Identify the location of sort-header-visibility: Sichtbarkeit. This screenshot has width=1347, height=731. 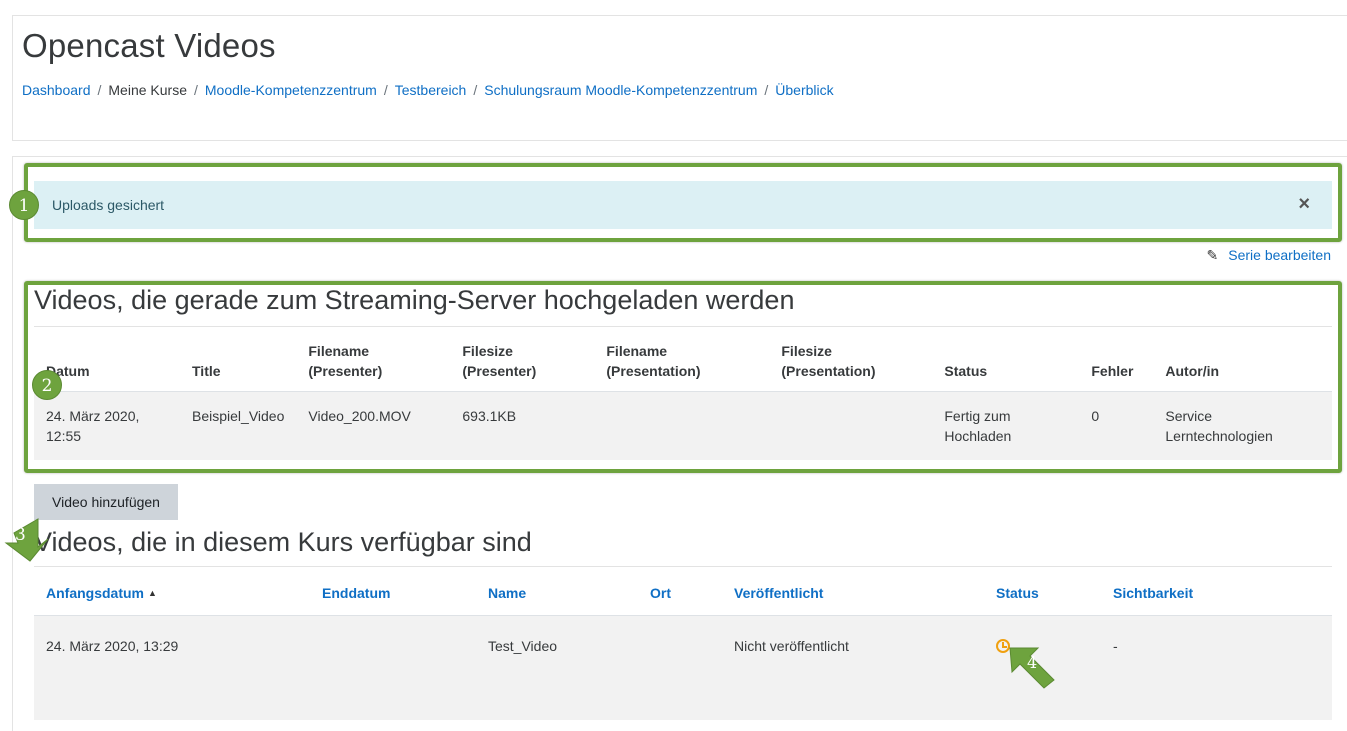
(1216, 591).